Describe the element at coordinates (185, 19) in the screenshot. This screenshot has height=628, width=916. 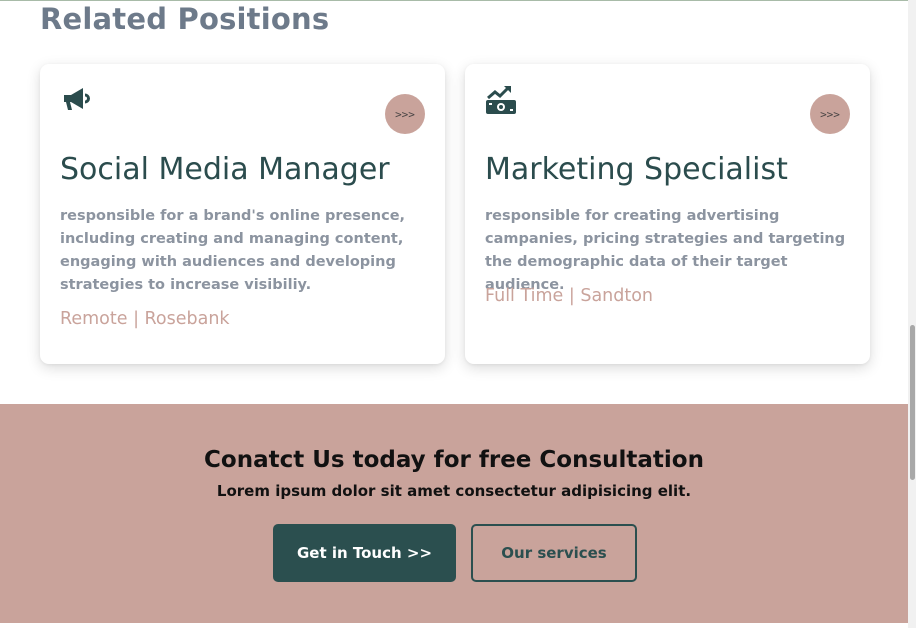
I see `section-title: Related Positions` at that location.